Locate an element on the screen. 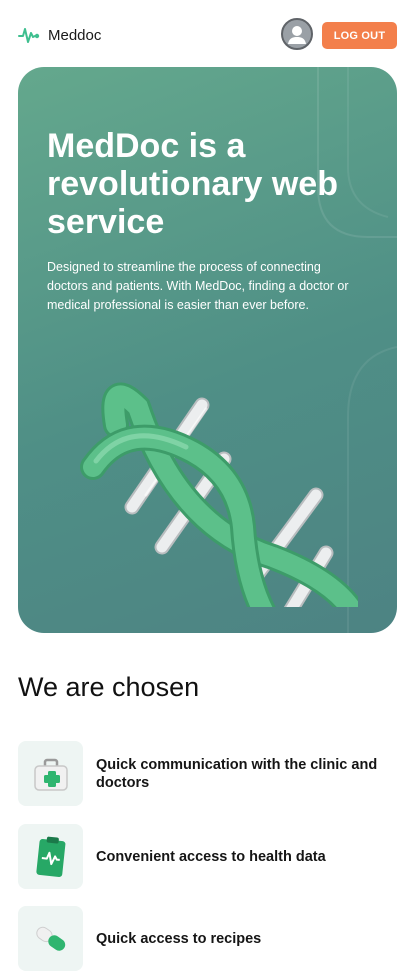 The image size is (415, 971). feature-item: Quick access to recipes is located at coordinates (207, 938).